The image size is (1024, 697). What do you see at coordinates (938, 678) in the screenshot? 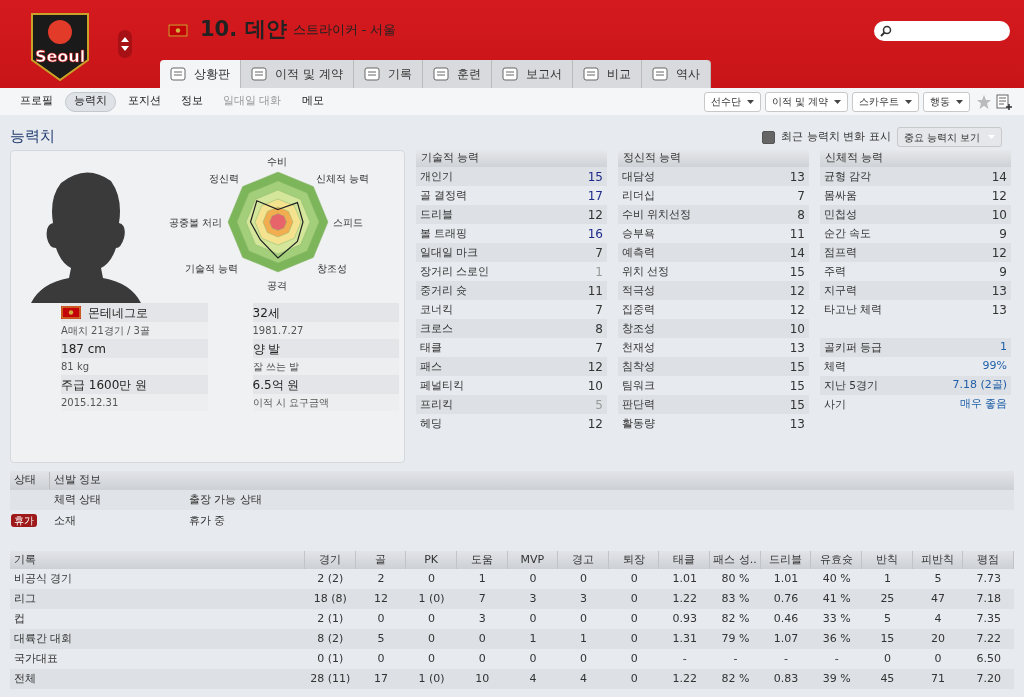
I see `table-cell-text: 71` at bounding box center [938, 678].